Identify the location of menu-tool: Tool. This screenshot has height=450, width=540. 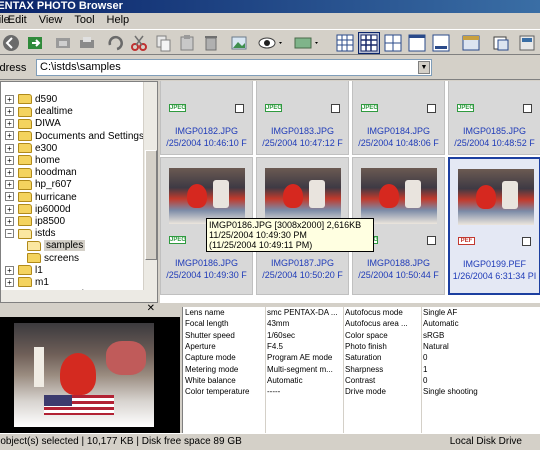
(84, 20).